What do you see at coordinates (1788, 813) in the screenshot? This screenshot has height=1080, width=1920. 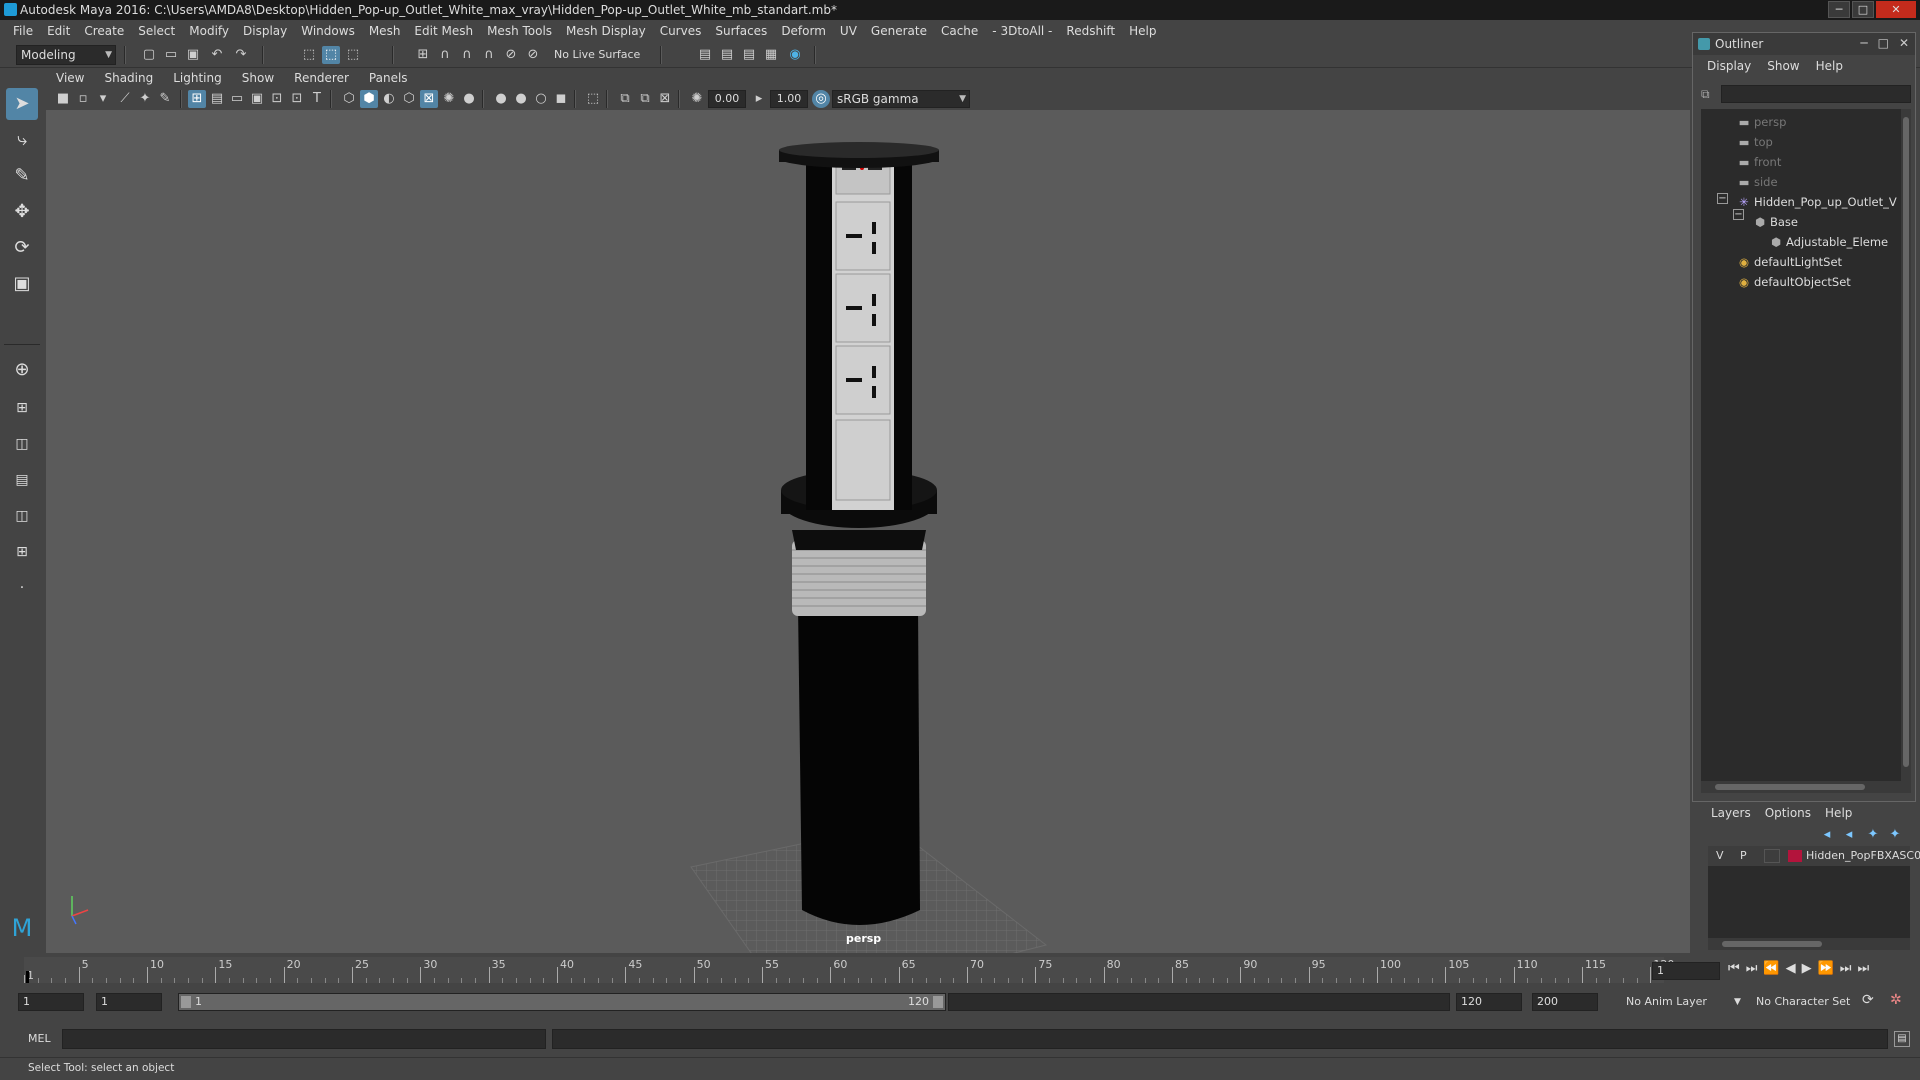 I see `layer-menu-options: Options` at bounding box center [1788, 813].